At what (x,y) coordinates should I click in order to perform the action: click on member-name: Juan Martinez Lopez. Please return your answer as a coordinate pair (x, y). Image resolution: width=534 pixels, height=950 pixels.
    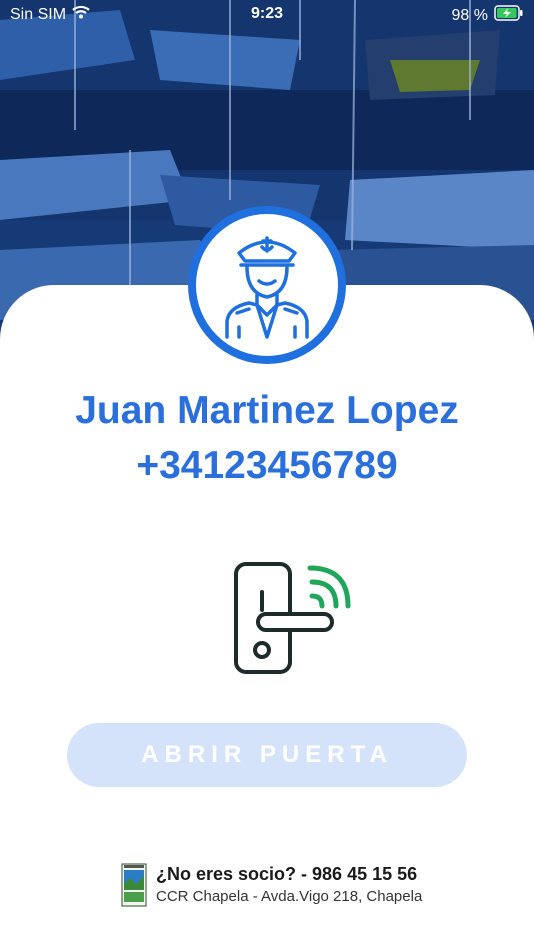
    Looking at the image, I should click on (267, 410).